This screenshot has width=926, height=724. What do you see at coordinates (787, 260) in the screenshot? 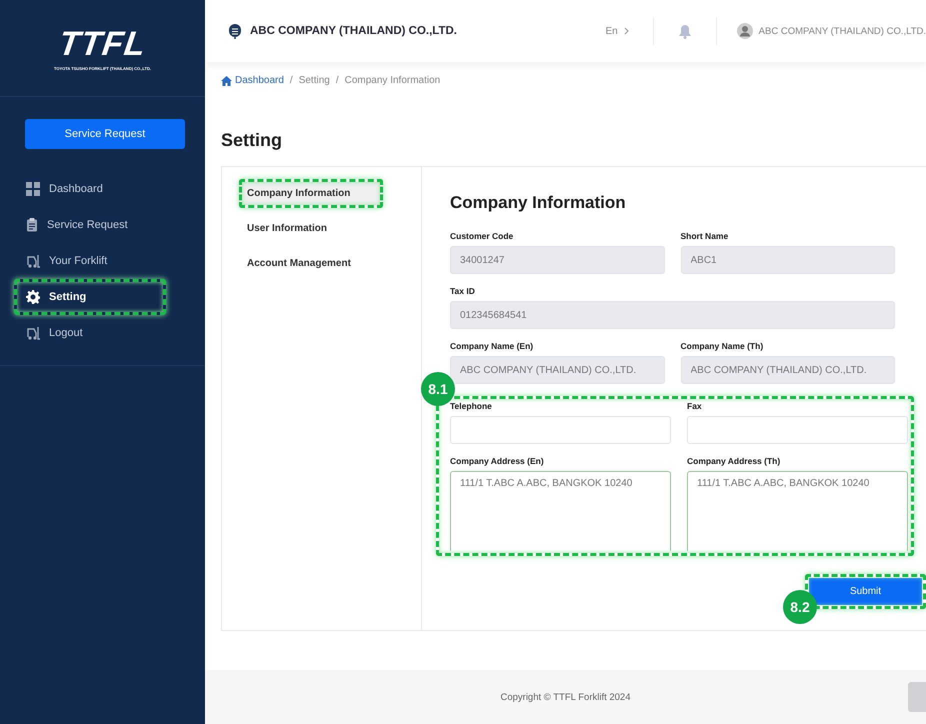
I see `readonly-field: ABC1` at bounding box center [787, 260].